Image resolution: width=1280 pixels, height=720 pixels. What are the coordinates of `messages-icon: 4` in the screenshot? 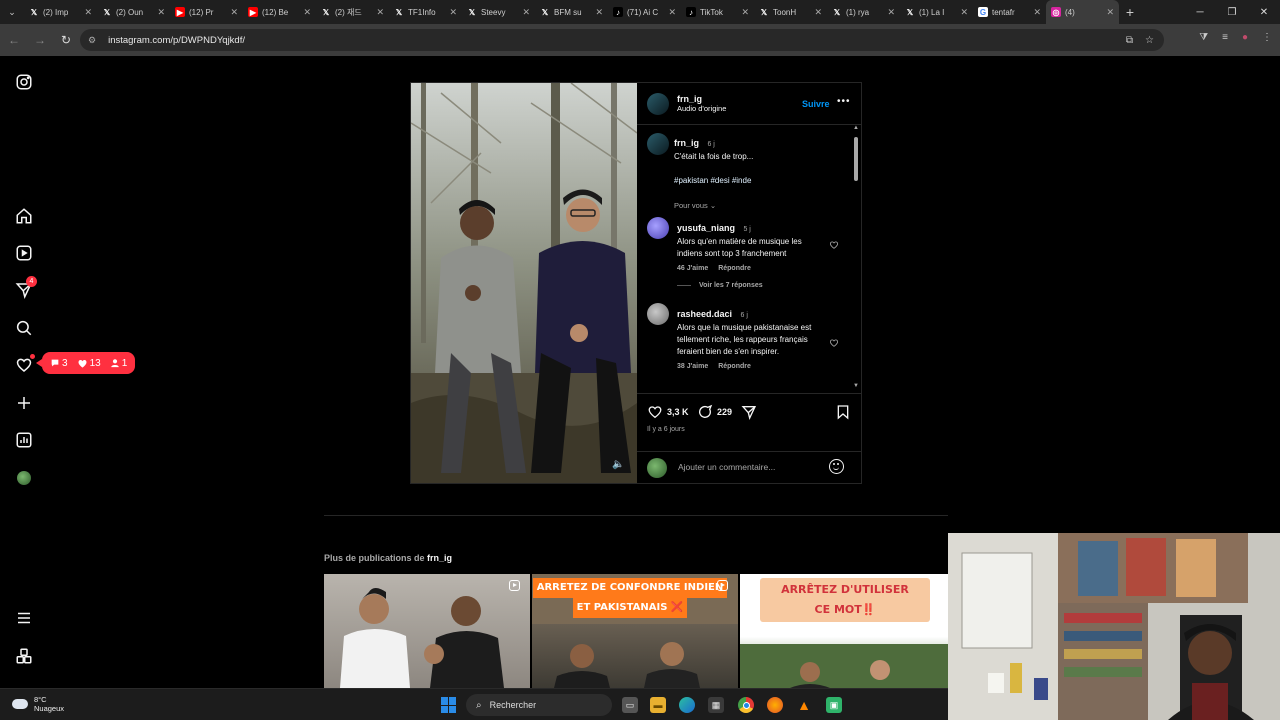 It's located at (25, 288).